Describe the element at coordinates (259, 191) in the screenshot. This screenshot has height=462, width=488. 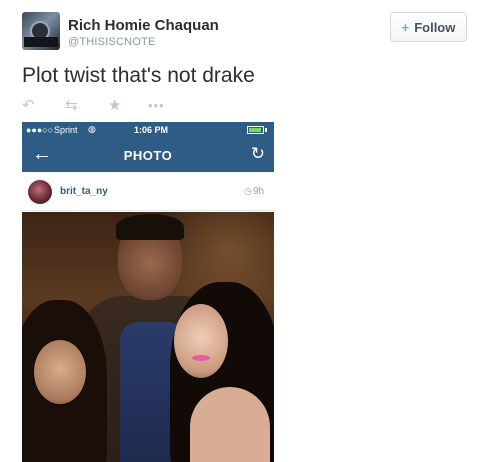
I see `post-time: 9h` at that location.